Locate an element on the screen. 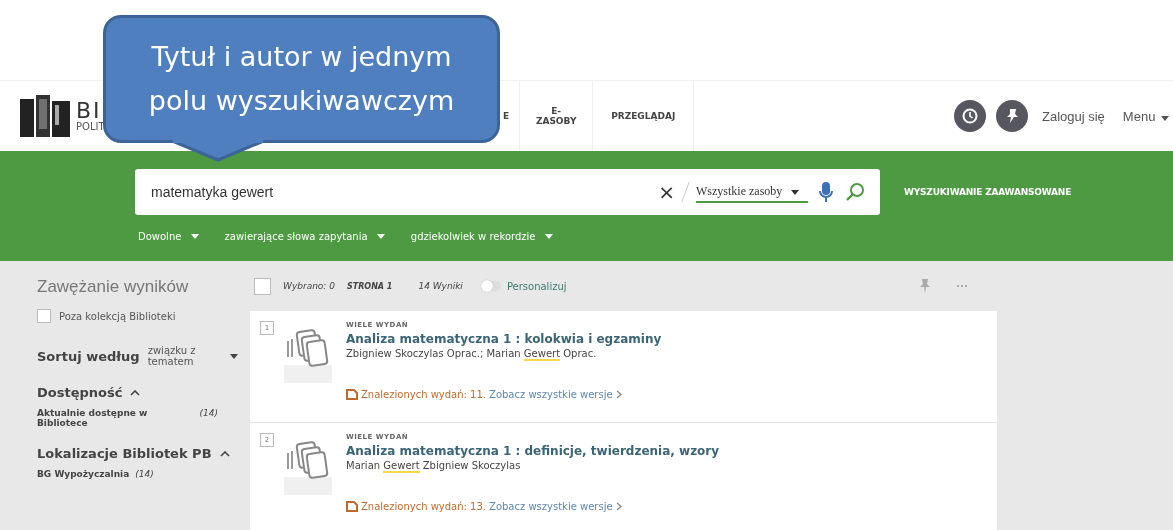 Image resolution: width=1173 pixels, height=530 pixels. building-logo-icon is located at coordinates (45, 116).